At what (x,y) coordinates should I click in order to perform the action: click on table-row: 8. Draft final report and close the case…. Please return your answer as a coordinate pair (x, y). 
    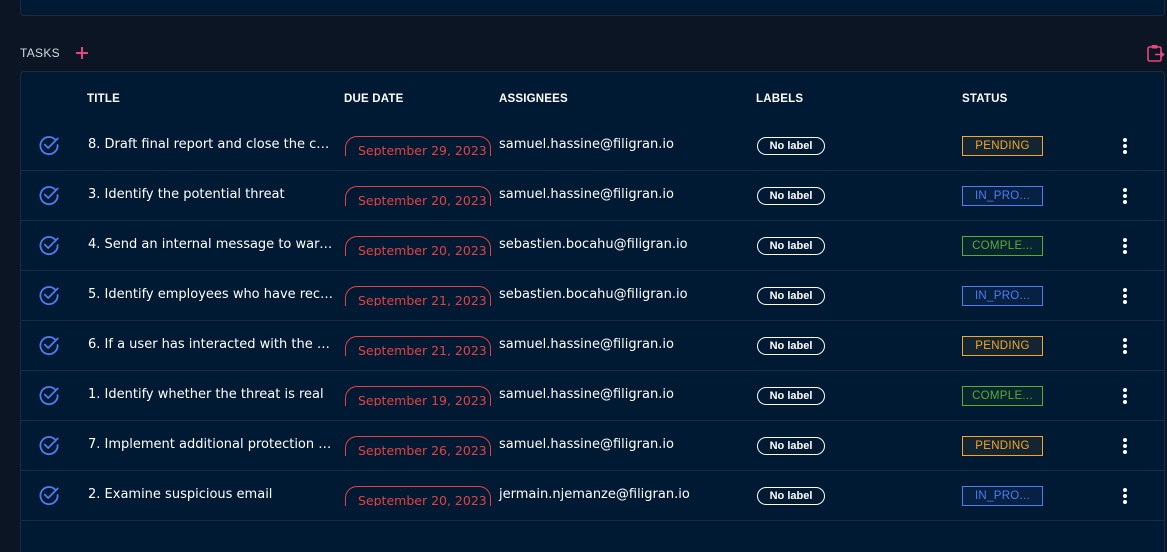
    Looking at the image, I should click on (592, 146).